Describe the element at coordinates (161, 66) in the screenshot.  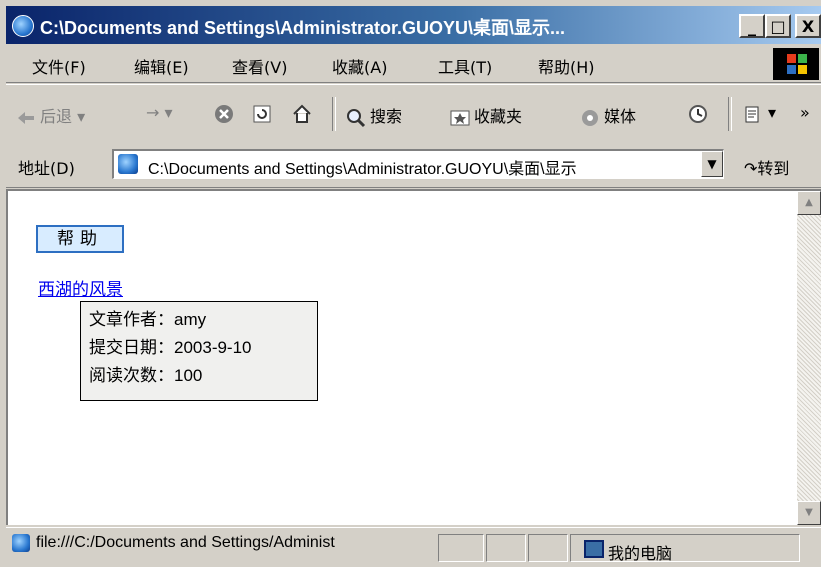
I see `menu-edit: 编辑(E)` at that location.